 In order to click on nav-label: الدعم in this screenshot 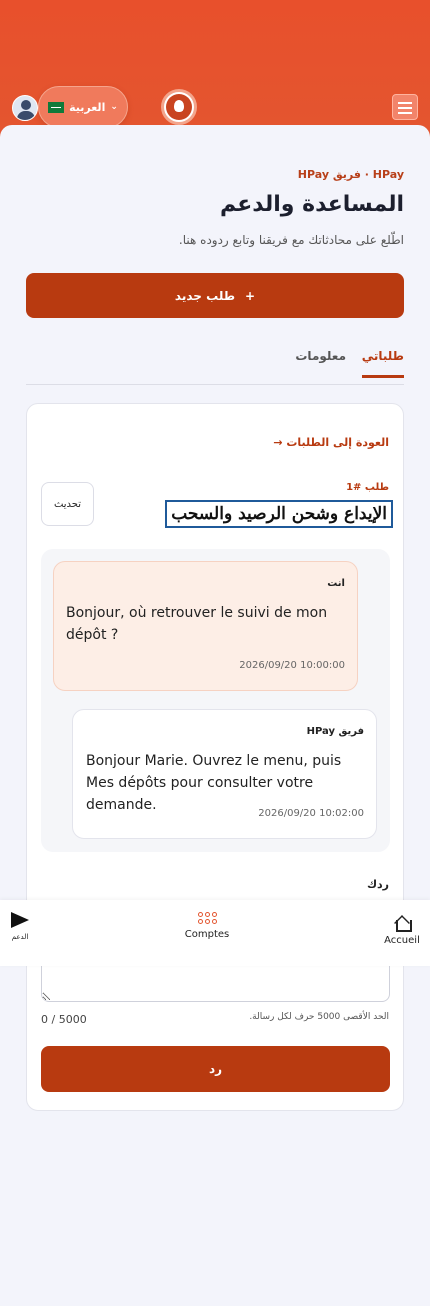, I will do `click(20, 937)`.